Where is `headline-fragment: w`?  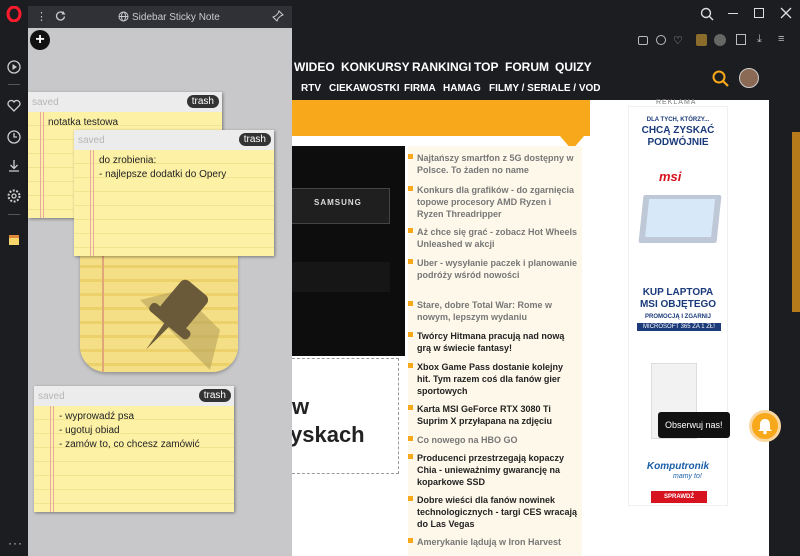
headline-fragment: w is located at coordinates (300, 407).